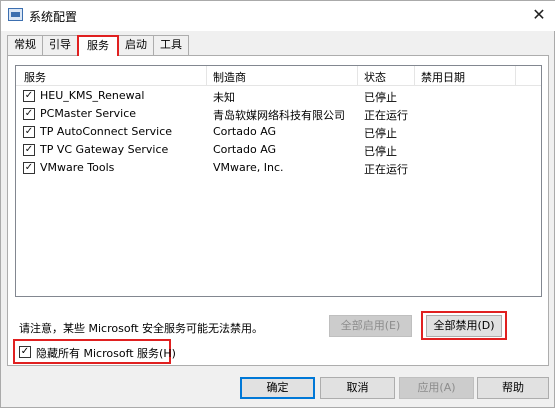  What do you see at coordinates (77, 167) in the screenshot?
I see `service-name: VMware Tools` at bounding box center [77, 167].